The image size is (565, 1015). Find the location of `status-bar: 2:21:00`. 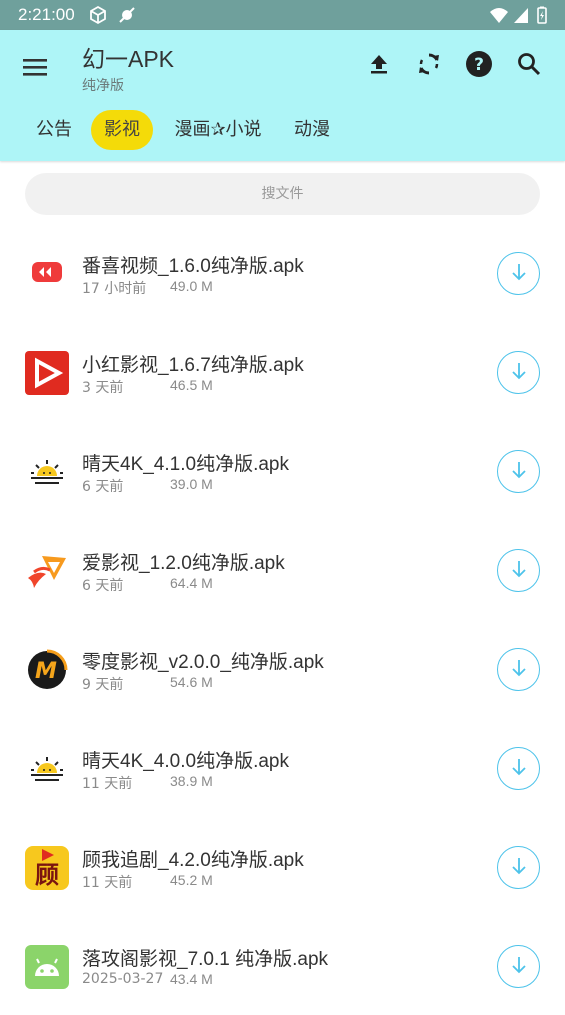

status-bar: 2:21:00 is located at coordinates (282, 15).